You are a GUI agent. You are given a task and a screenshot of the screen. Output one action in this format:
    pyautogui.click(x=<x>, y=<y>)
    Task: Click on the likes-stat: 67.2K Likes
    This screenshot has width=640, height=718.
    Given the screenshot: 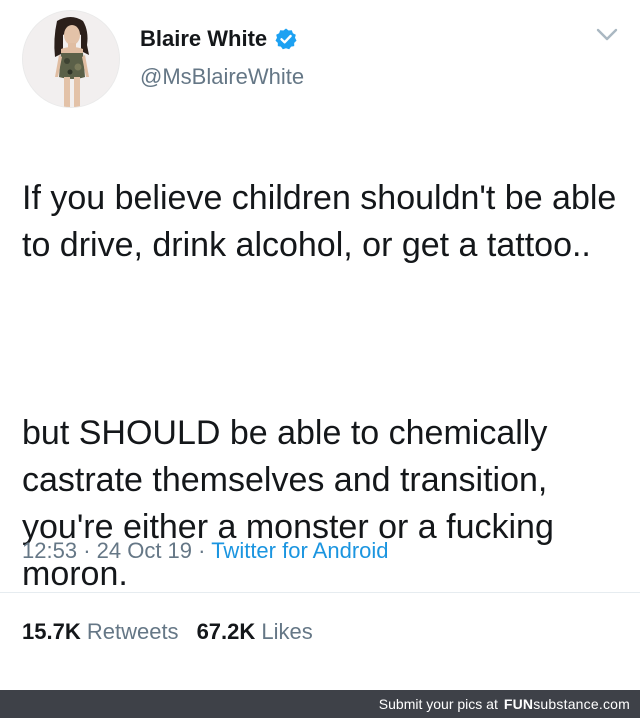 What is the action you would take?
    pyautogui.click(x=255, y=631)
    